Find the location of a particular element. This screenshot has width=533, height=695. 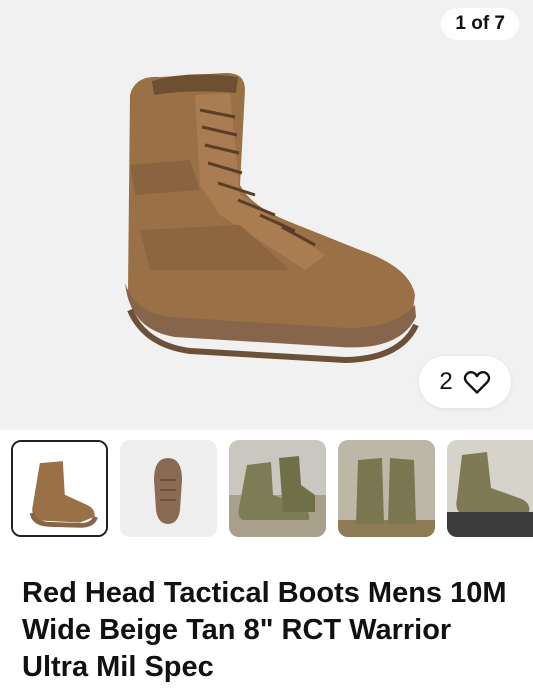

boot-on-mat-thumbnail is located at coordinates (490, 488).